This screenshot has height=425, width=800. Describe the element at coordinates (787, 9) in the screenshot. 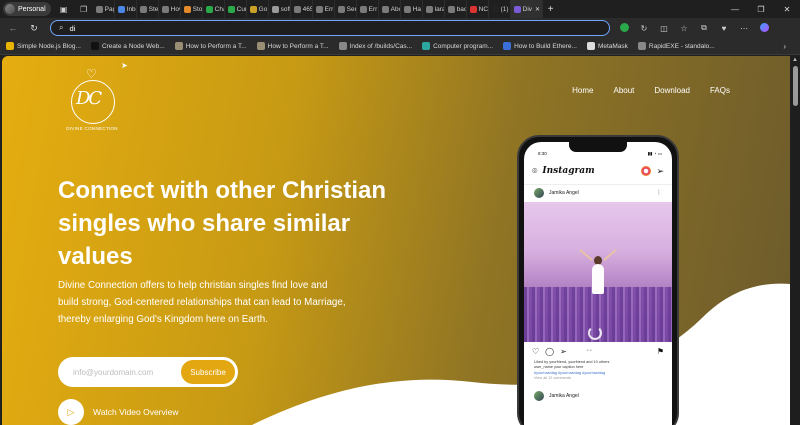

I see `close-icon: ✕` at that location.